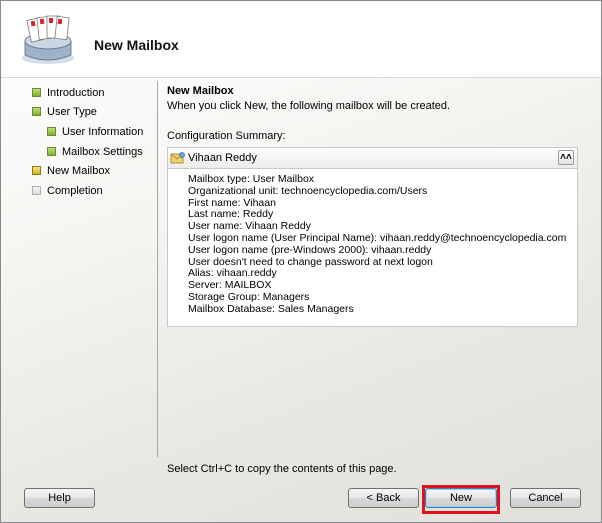 Image resolution: width=602 pixels, height=523 pixels. Describe the element at coordinates (271, 308) in the screenshot. I see `summary-line: Mailbox Database: Sales Managers` at that location.